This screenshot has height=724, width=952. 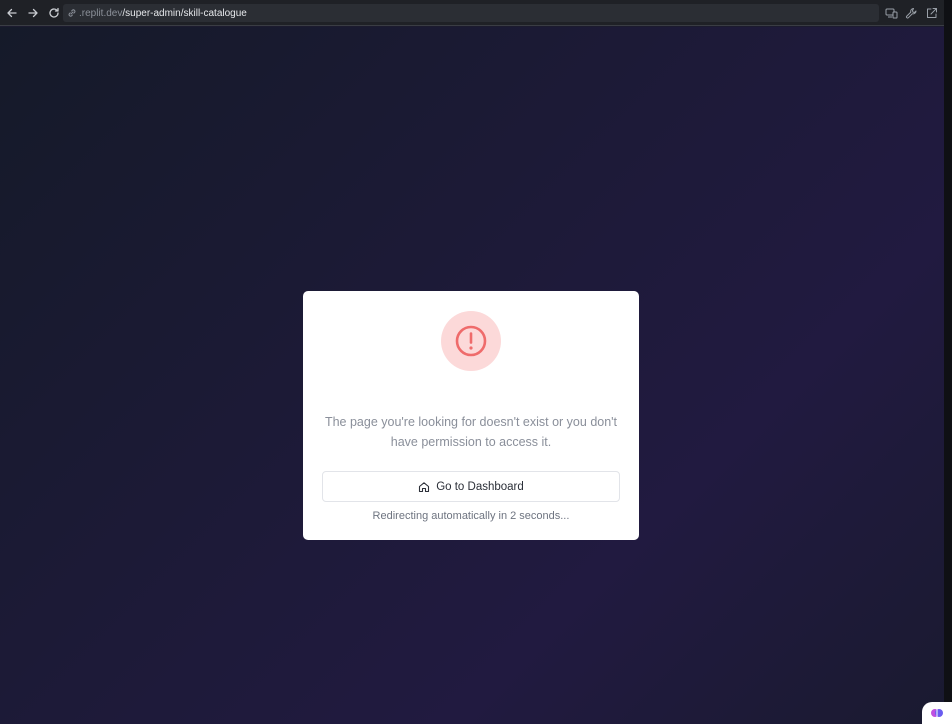 I want to click on arrow-right-icon, so click(x=33, y=12).